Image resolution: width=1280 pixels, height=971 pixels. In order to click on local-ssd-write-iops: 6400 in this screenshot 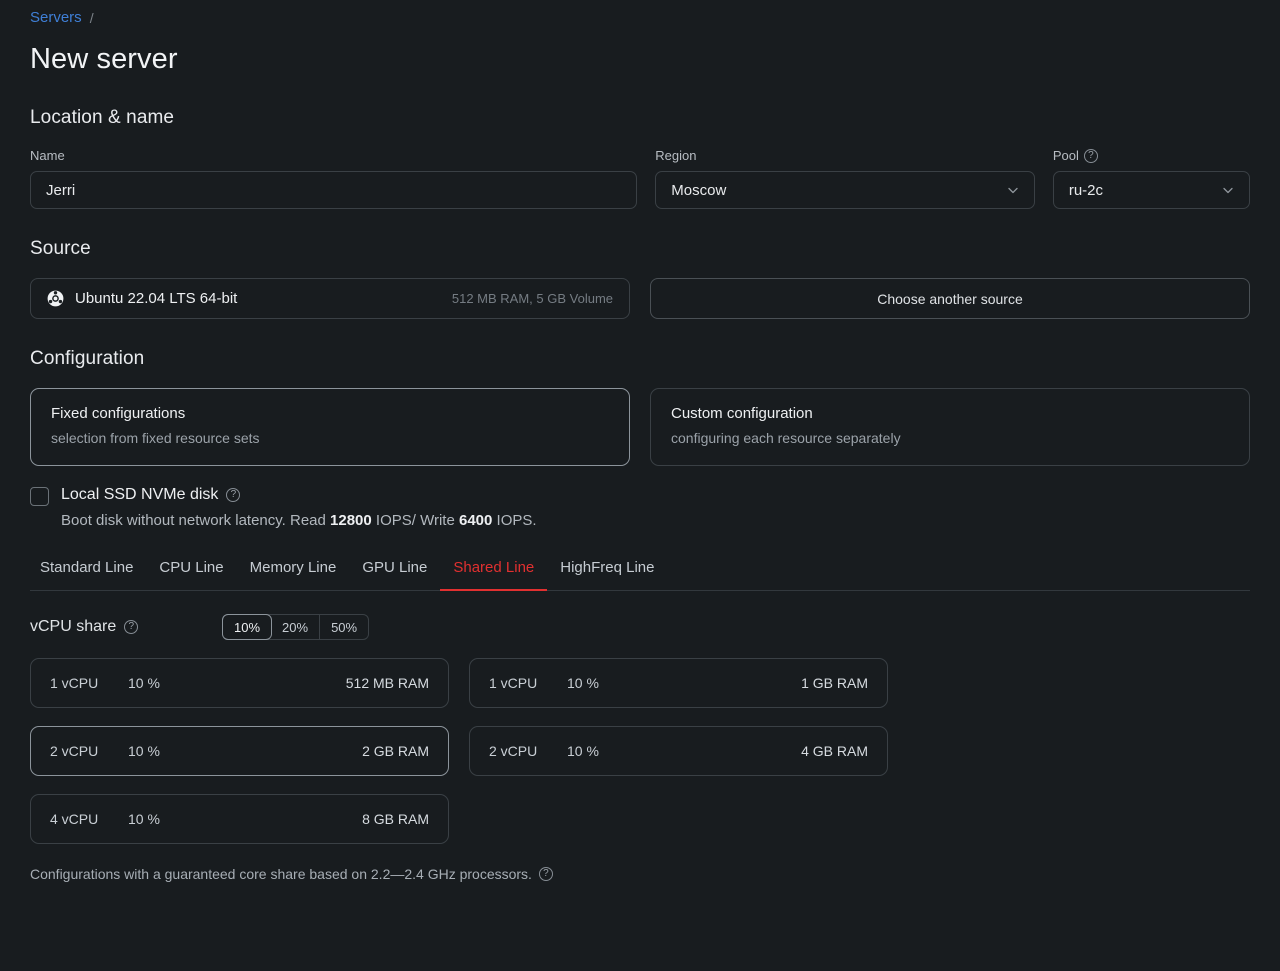, I will do `click(476, 520)`.